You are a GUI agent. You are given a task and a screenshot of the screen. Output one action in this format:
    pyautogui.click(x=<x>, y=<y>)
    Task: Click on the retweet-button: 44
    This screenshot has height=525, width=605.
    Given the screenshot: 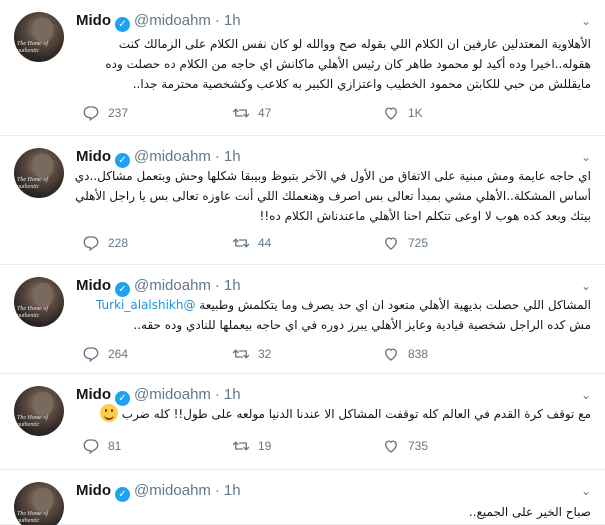 What is the action you would take?
    pyautogui.click(x=251, y=243)
    